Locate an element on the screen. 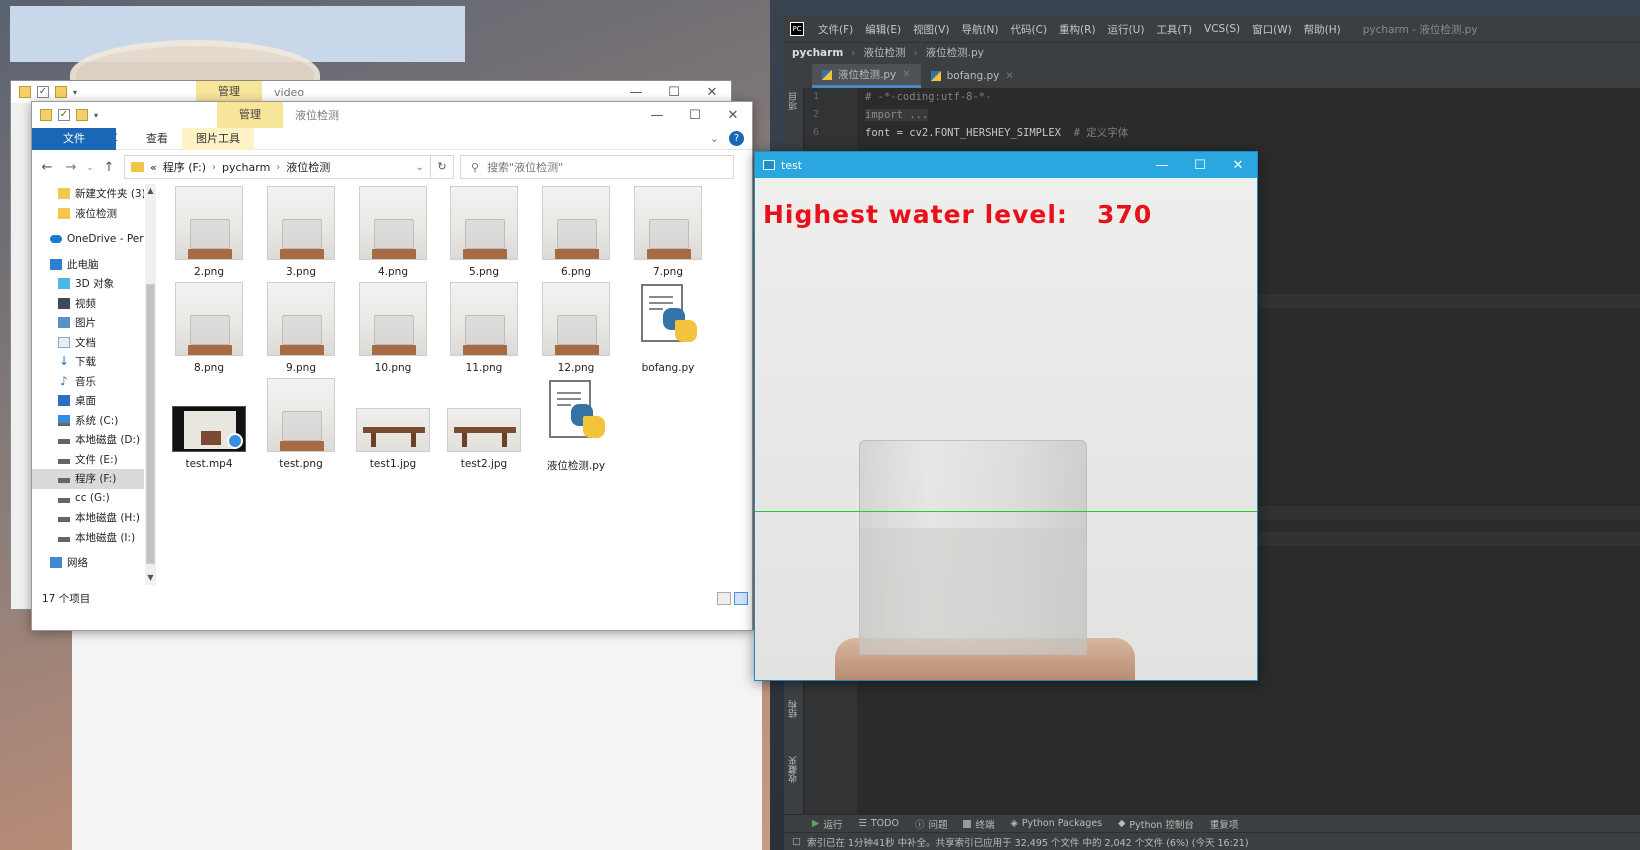 This screenshot has height=850, width=1640. scroll-down-icon: ▼ is located at coordinates (150, 578).